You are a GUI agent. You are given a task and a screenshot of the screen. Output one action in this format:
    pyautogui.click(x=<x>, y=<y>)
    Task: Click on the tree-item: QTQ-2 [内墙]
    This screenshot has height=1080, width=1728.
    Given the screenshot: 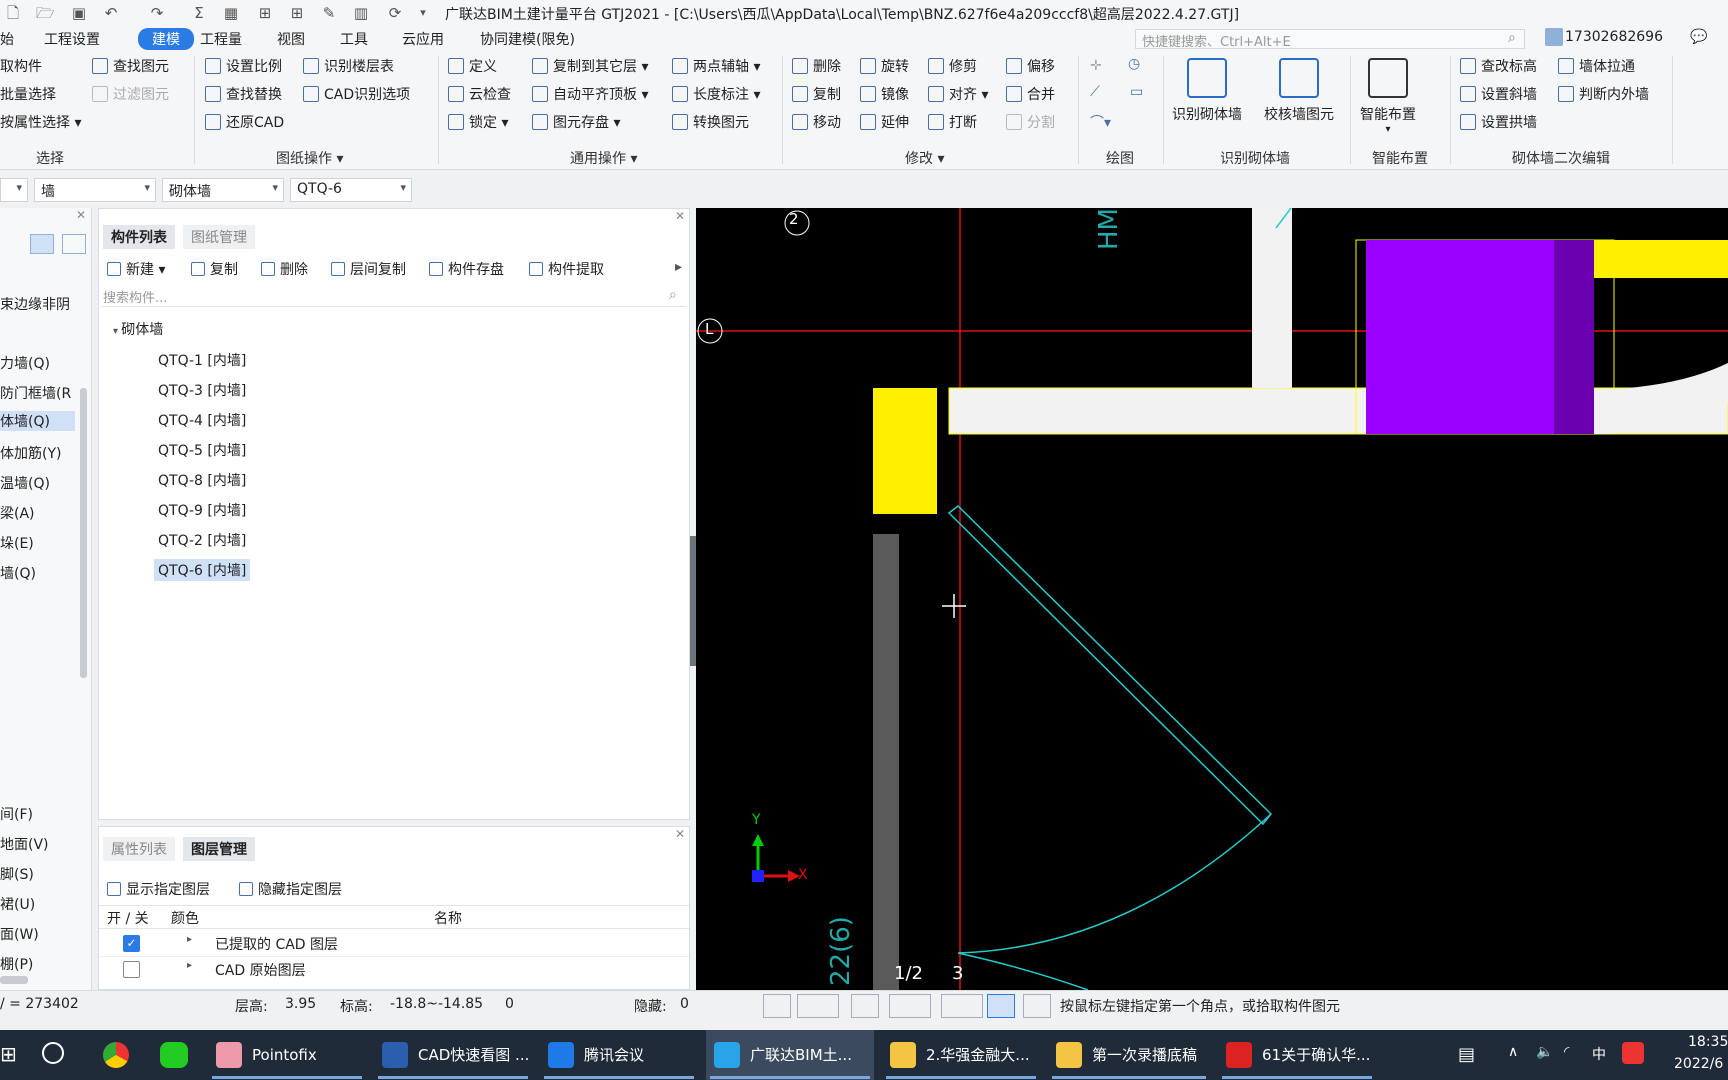 What is the action you would take?
    pyautogui.click(x=202, y=540)
    